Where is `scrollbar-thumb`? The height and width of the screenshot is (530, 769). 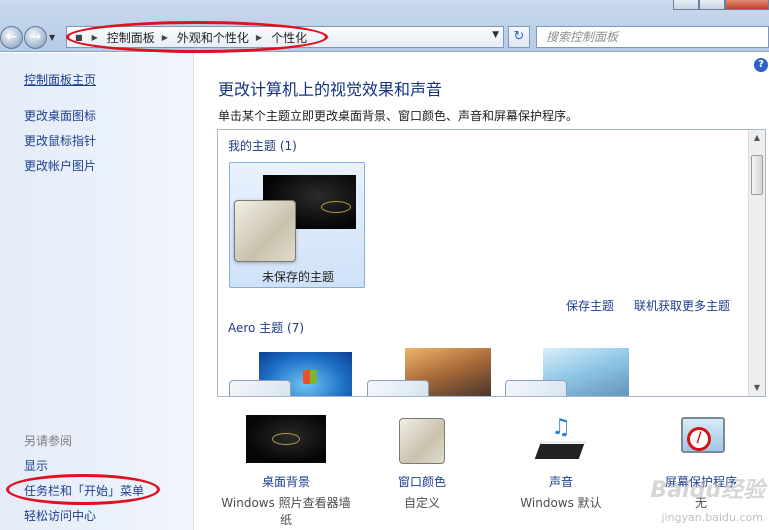
scrollbar-thumb is located at coordinates (757, 175).